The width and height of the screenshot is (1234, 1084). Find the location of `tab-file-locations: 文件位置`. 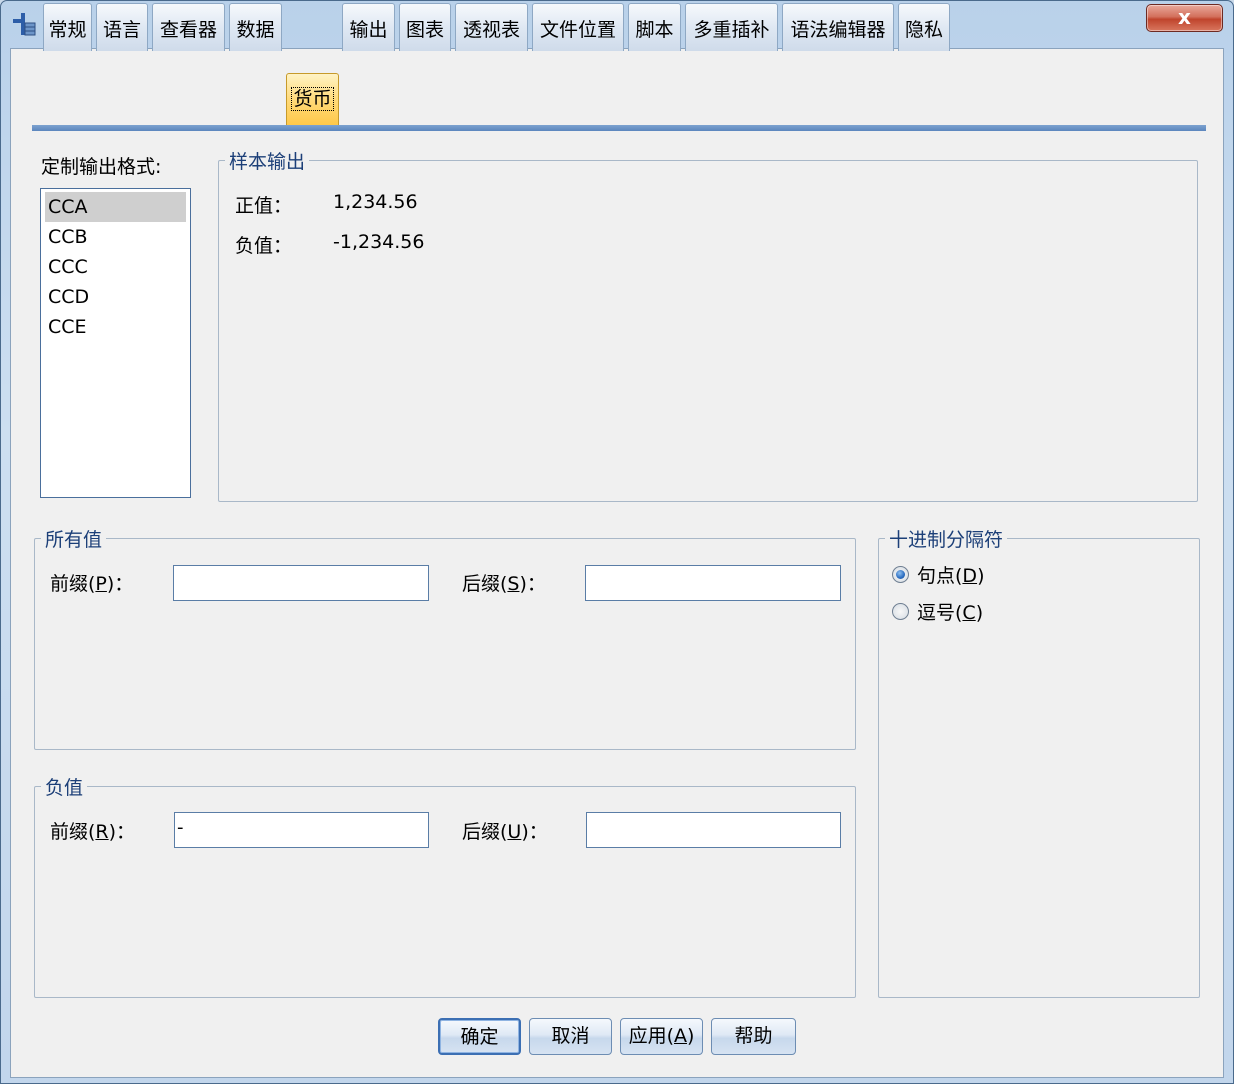

tab-file-locations: 文件位置 is located at coordinates (578, 27).